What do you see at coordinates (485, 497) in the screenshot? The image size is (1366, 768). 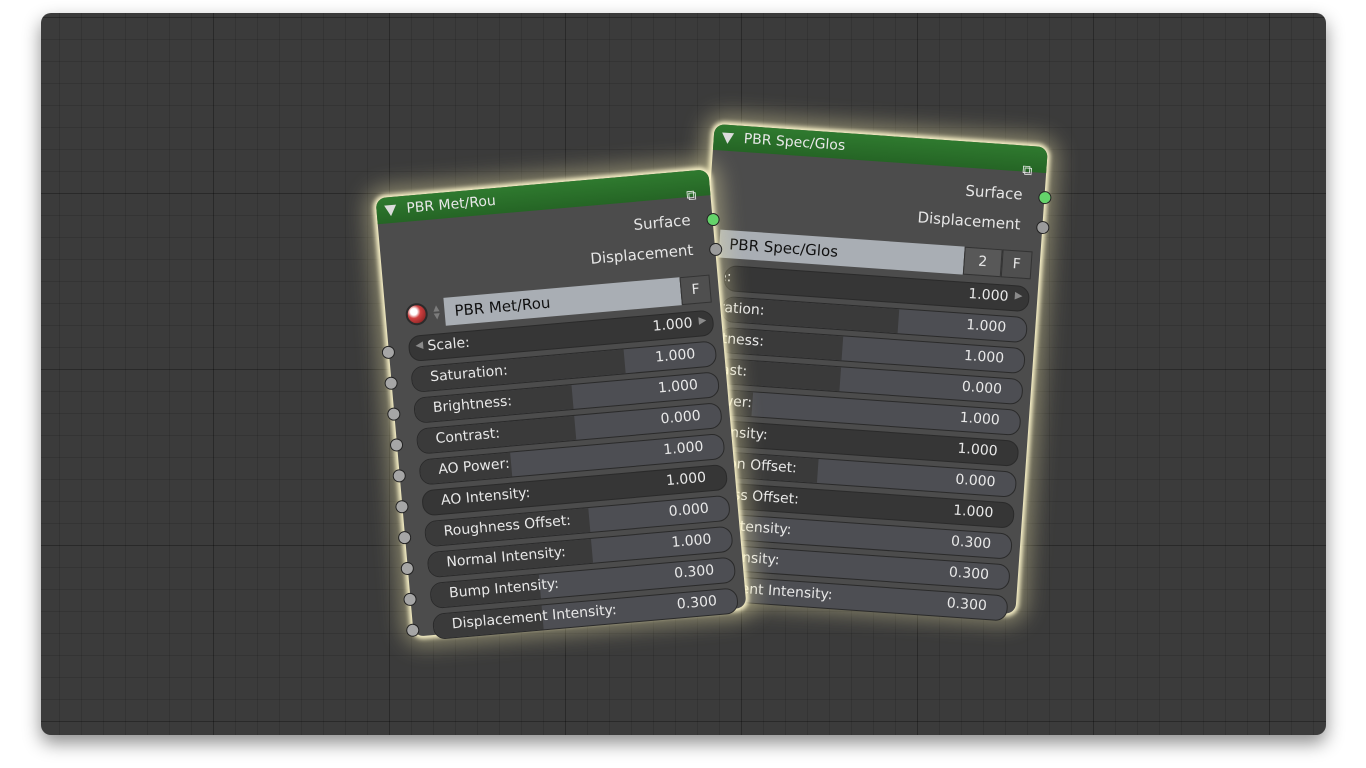 I see `field-label: AO Intensity:` at bounding box center [485, 497].